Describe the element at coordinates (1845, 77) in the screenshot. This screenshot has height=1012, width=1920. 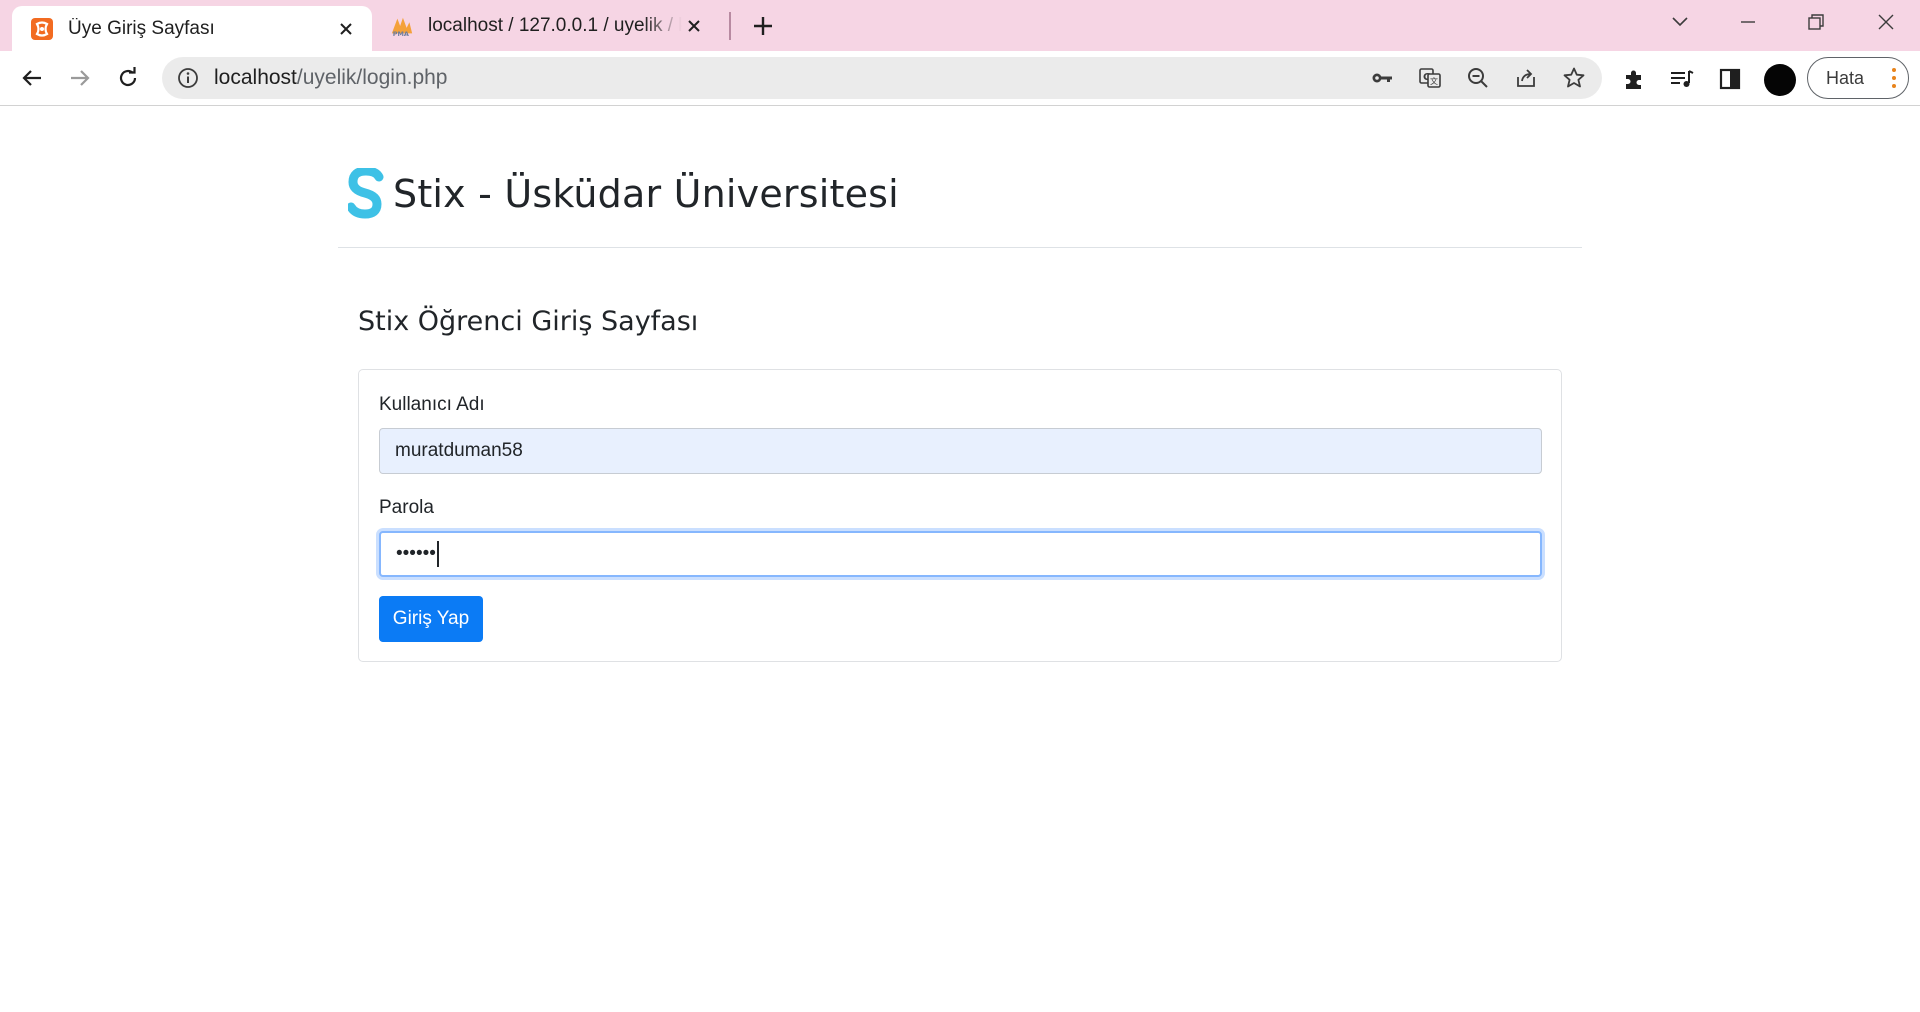
I see `profile-error-label: Hata` at that location.